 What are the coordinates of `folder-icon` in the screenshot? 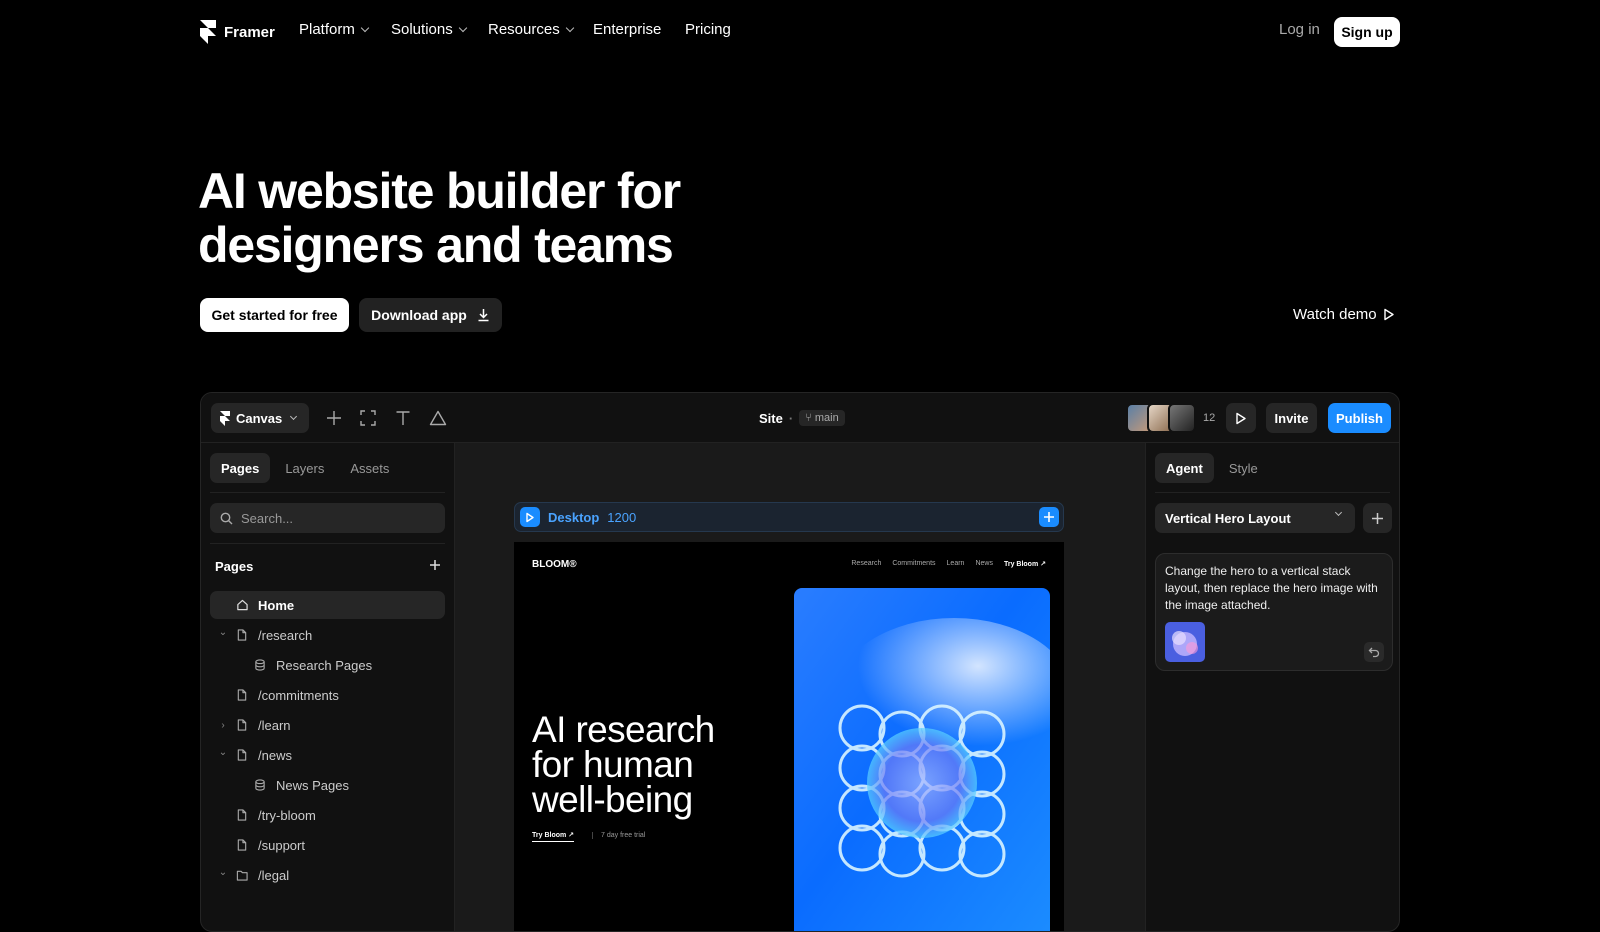 It's located at (242, 875).